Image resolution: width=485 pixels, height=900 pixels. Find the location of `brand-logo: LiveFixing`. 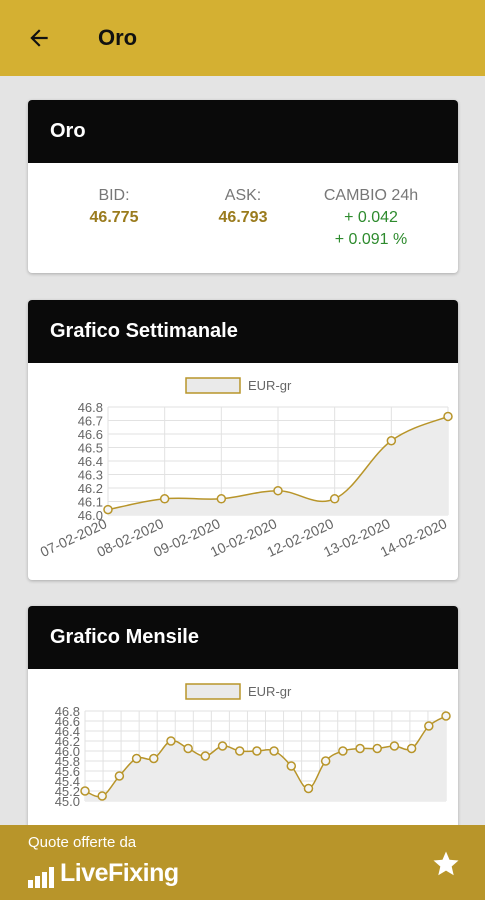

brand-logo: LiveFixing is located at coordinates (103, 873).